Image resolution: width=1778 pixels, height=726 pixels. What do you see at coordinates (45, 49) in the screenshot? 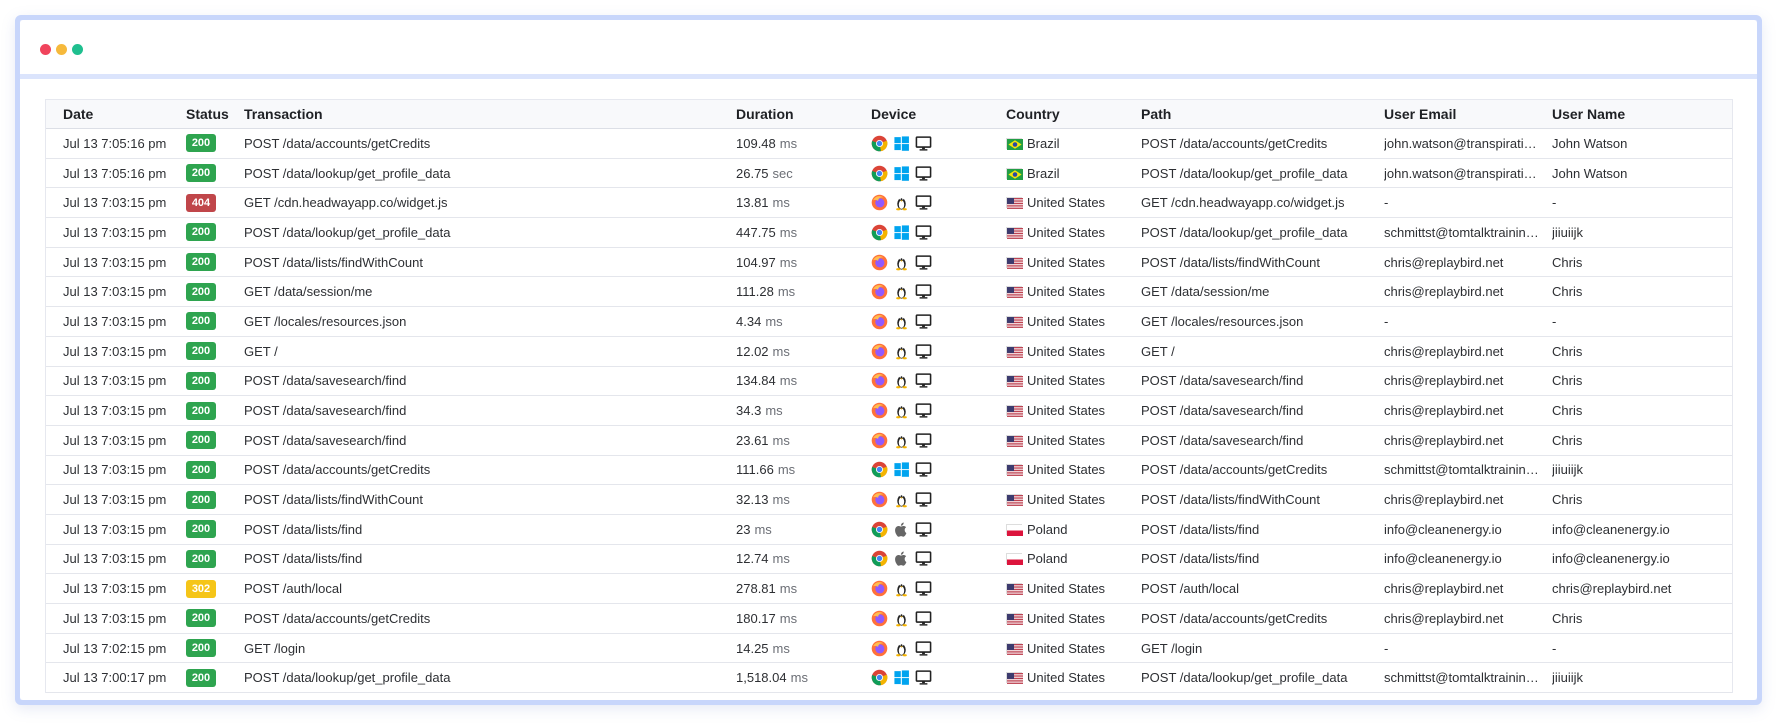
I see `close-window-button` at bounding box center [45, 49].